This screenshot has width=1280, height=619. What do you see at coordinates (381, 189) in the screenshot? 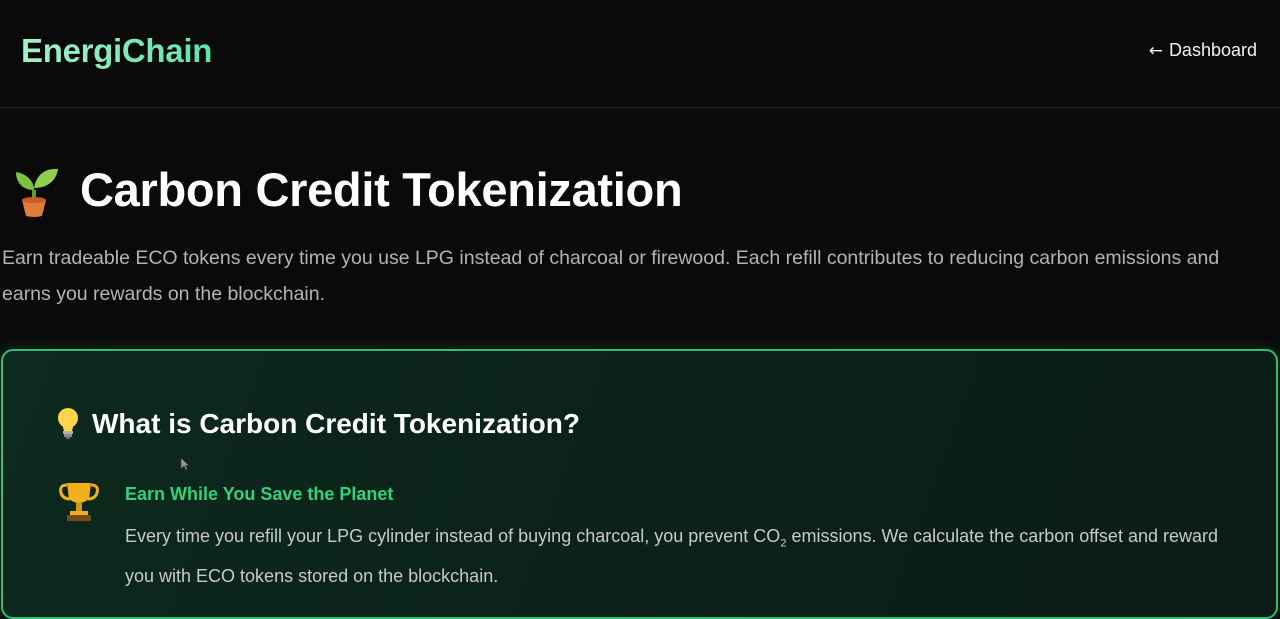
I see `page-title: Carbon Credit Tokenization` at bounding box center [381, 189].